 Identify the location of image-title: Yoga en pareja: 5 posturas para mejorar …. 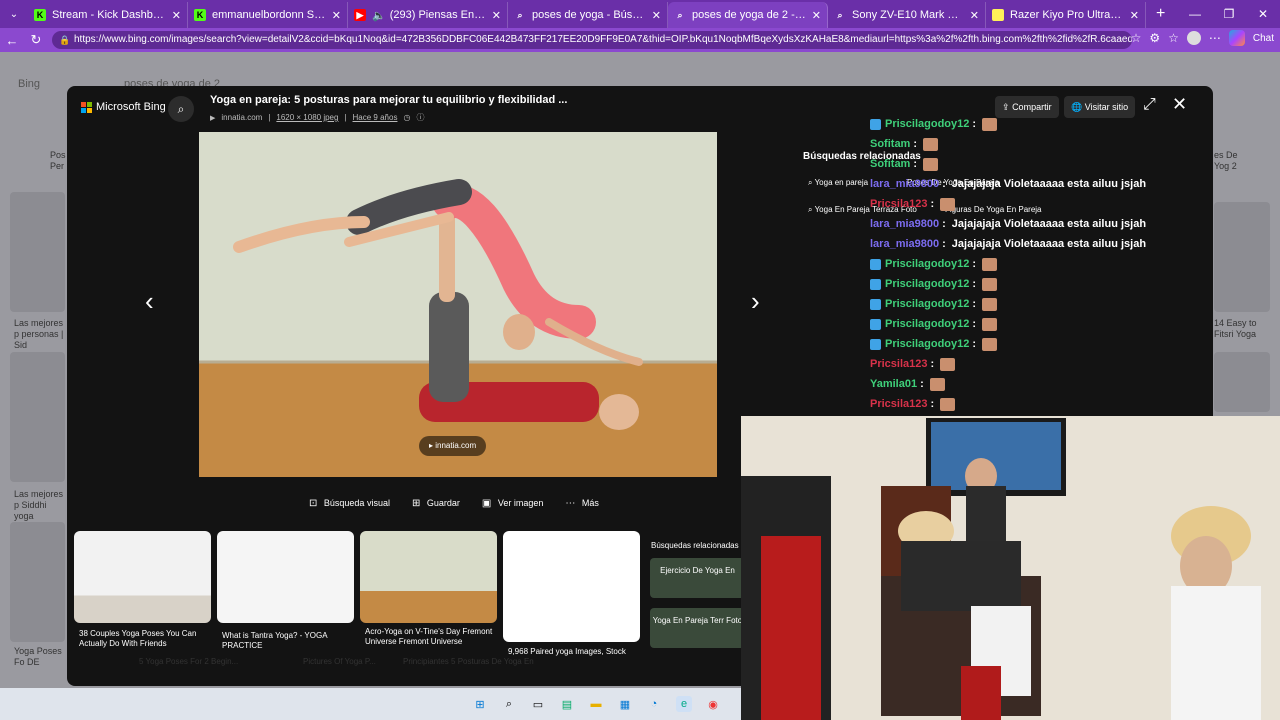
(388, 100).